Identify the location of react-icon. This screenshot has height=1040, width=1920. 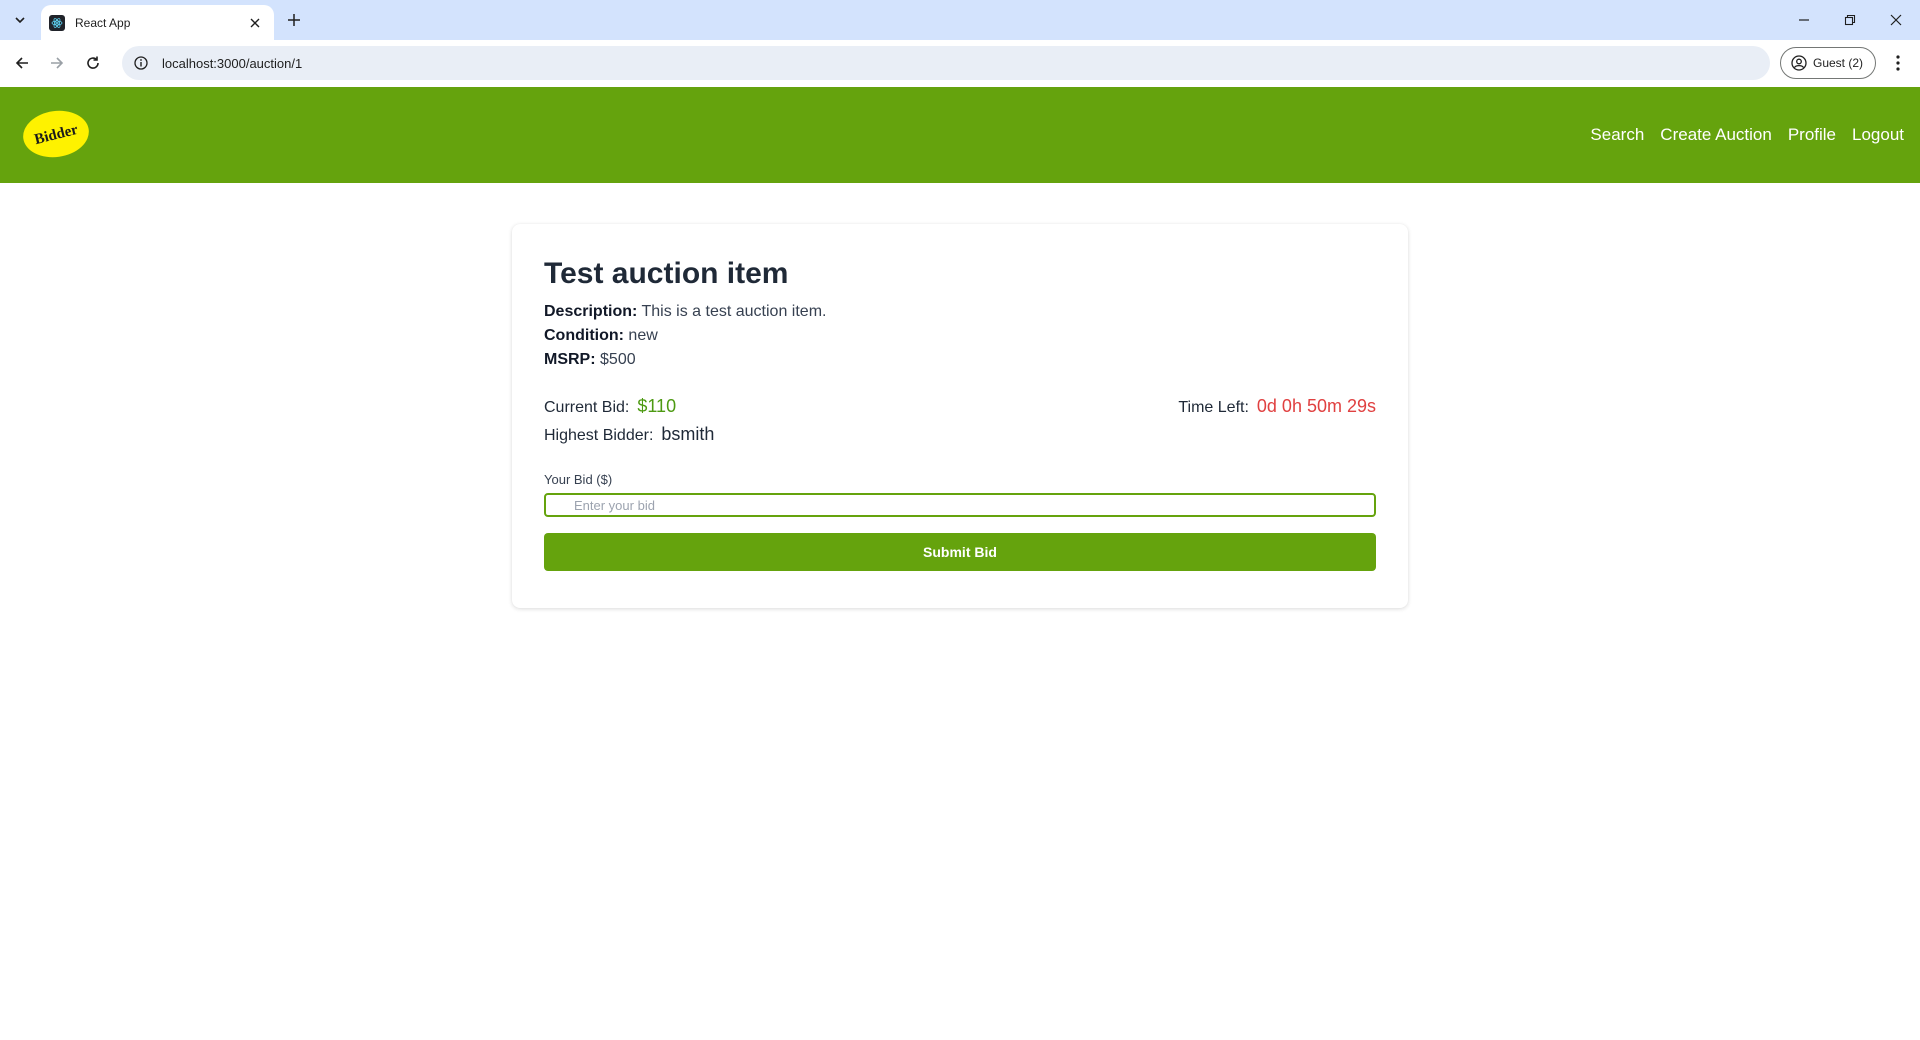
(57, 22).